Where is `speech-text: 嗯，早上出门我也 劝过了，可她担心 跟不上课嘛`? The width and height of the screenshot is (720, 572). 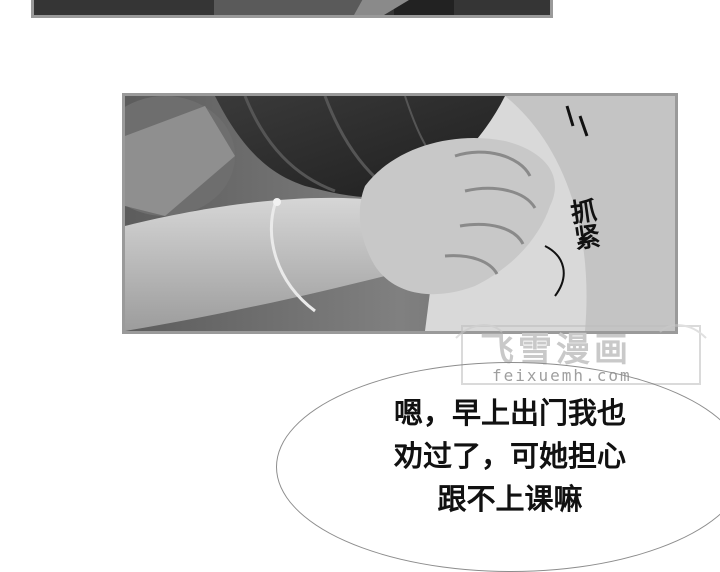 speech-text: 嗯，早上出门我也 劝过了，可她担心 跟不上课嘛 is located at coordinates (510, 456).